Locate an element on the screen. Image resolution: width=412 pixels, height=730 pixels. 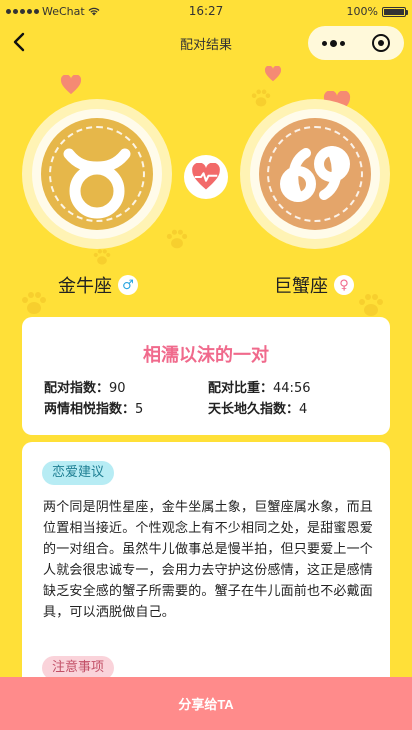
match-index-value: 90 is located at coordinates (117, 388).